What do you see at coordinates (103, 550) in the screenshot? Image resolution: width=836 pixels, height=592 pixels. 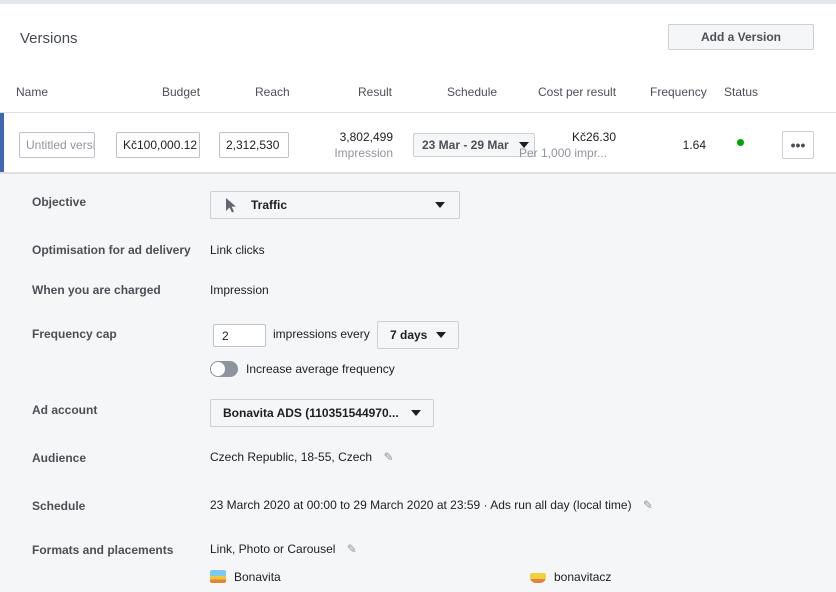 I see `formats-label: Formats and placements` at bounding box center [103, 550].